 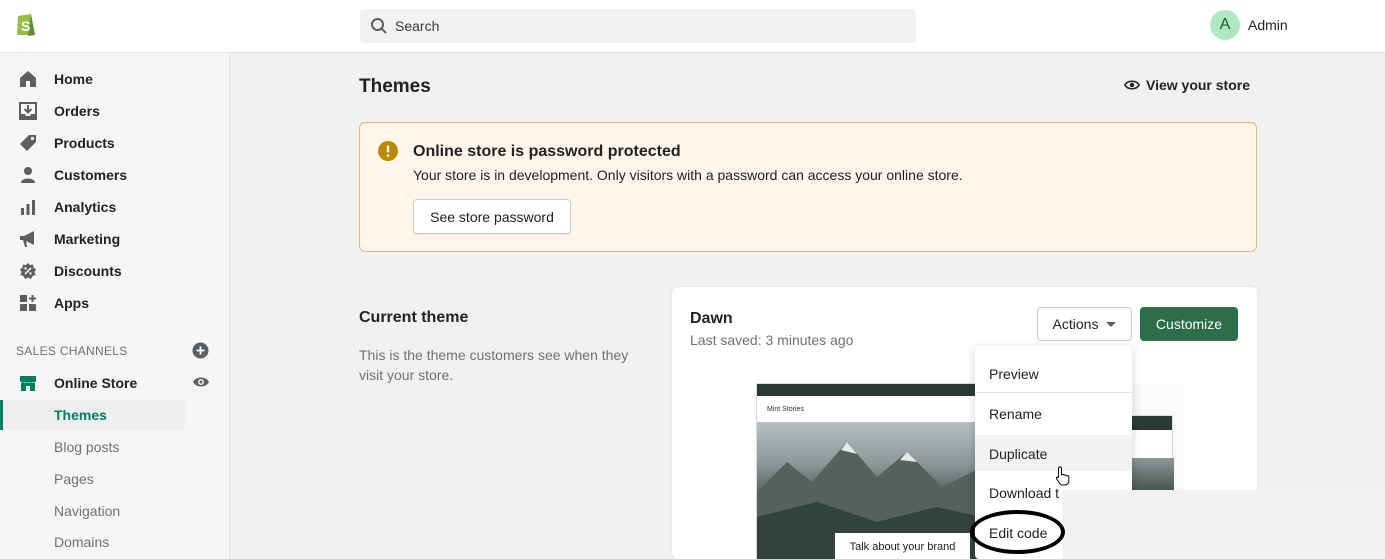 I want to click on store-icon, so click(x=28, y=383).